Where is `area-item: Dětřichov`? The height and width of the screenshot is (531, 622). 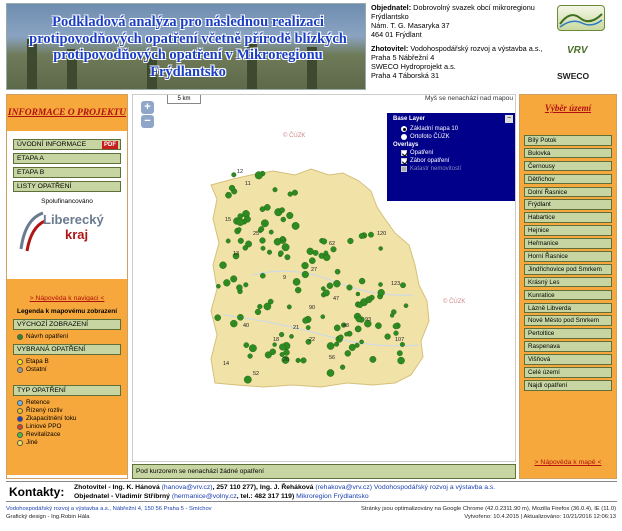
area-item: Dětřichov is located at coordinates (568, 179).